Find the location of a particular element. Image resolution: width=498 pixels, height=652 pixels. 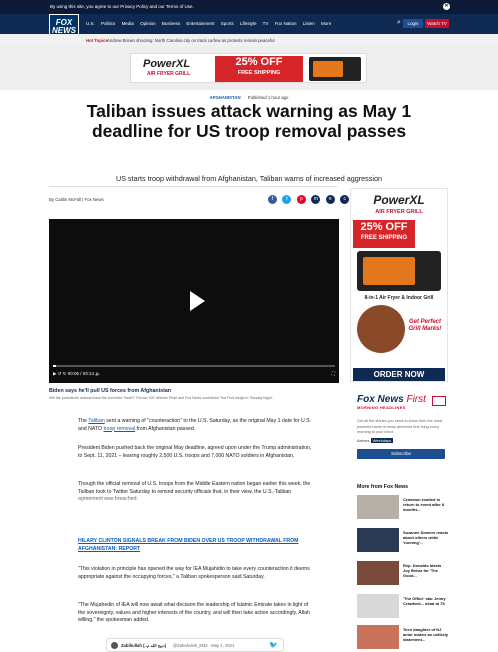

p1-text-start: The is located at coordinates (83, 421).